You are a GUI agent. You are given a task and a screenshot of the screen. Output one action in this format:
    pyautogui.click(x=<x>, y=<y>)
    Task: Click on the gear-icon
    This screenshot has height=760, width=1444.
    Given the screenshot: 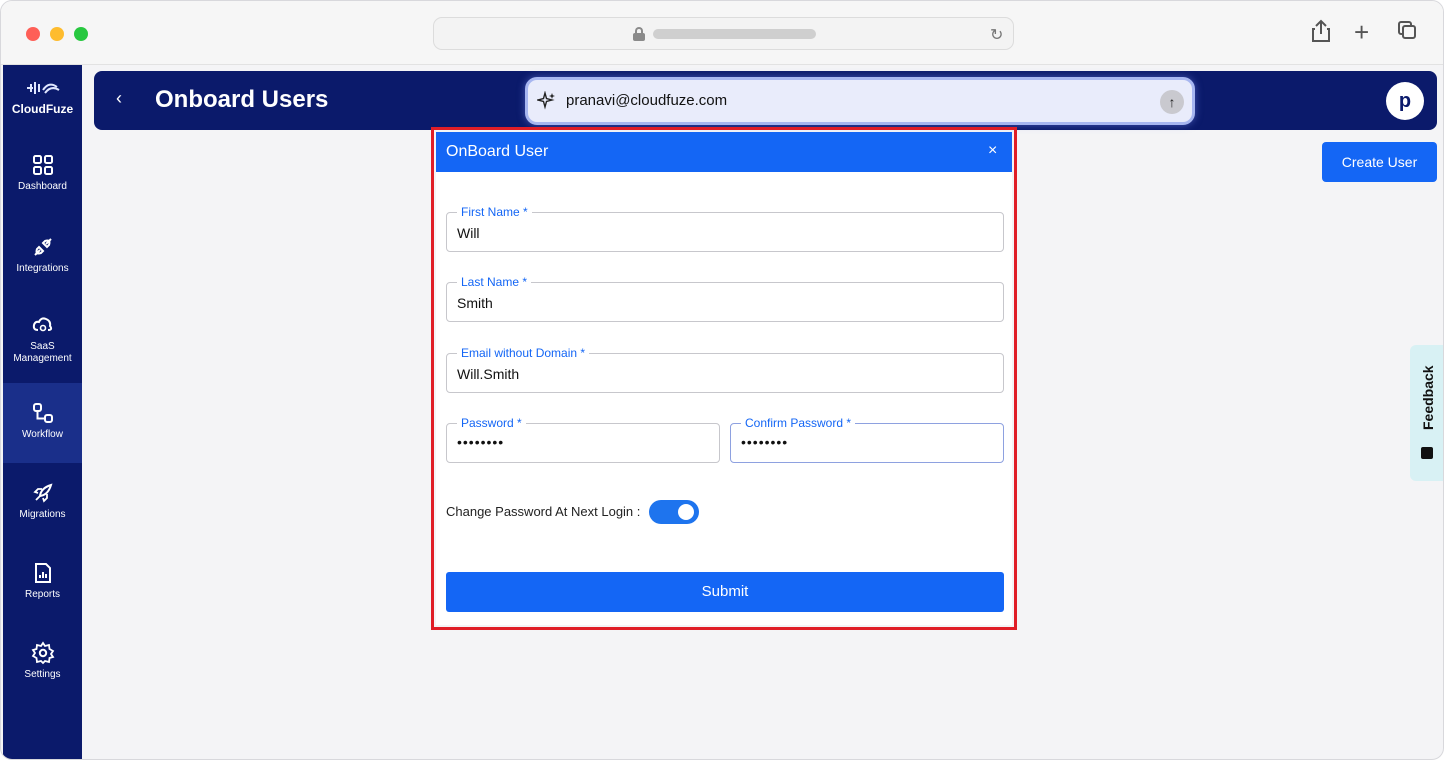 What is the action you would take?
    pyautogui.click(x=42, y=653)
    